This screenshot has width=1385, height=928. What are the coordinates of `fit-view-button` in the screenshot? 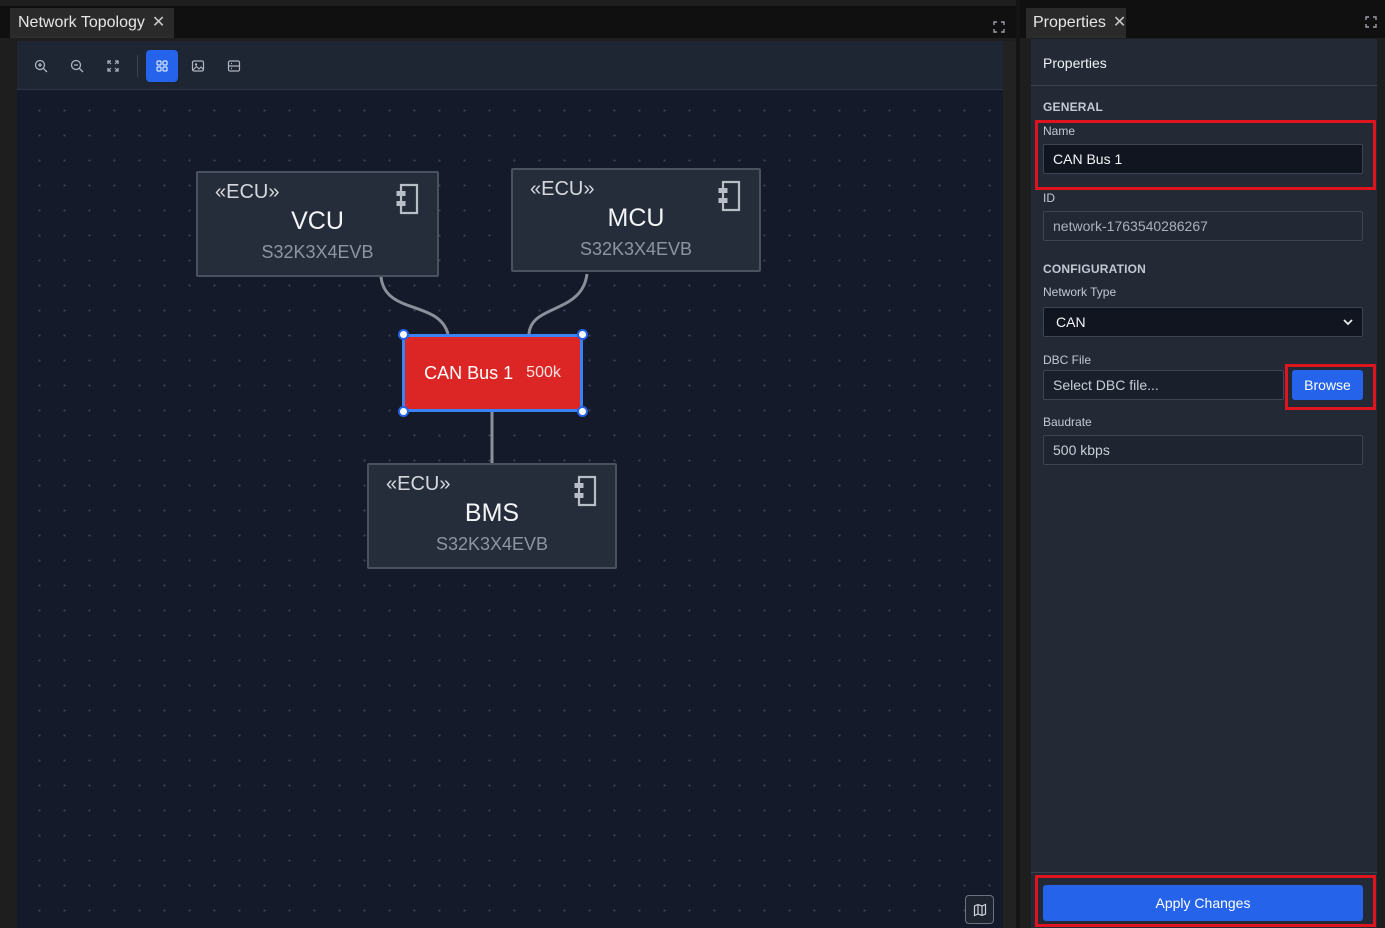 It's located at (113, 66).